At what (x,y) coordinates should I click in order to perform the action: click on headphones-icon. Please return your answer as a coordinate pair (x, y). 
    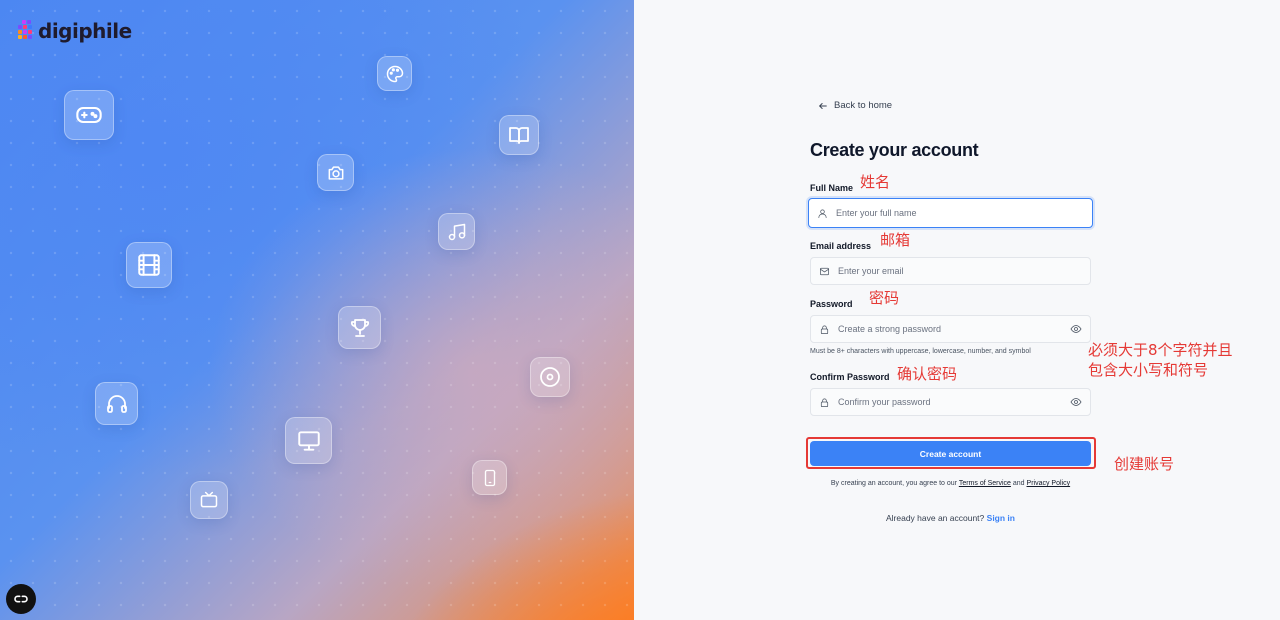
    Looking at the image, I should click on (116, 403).